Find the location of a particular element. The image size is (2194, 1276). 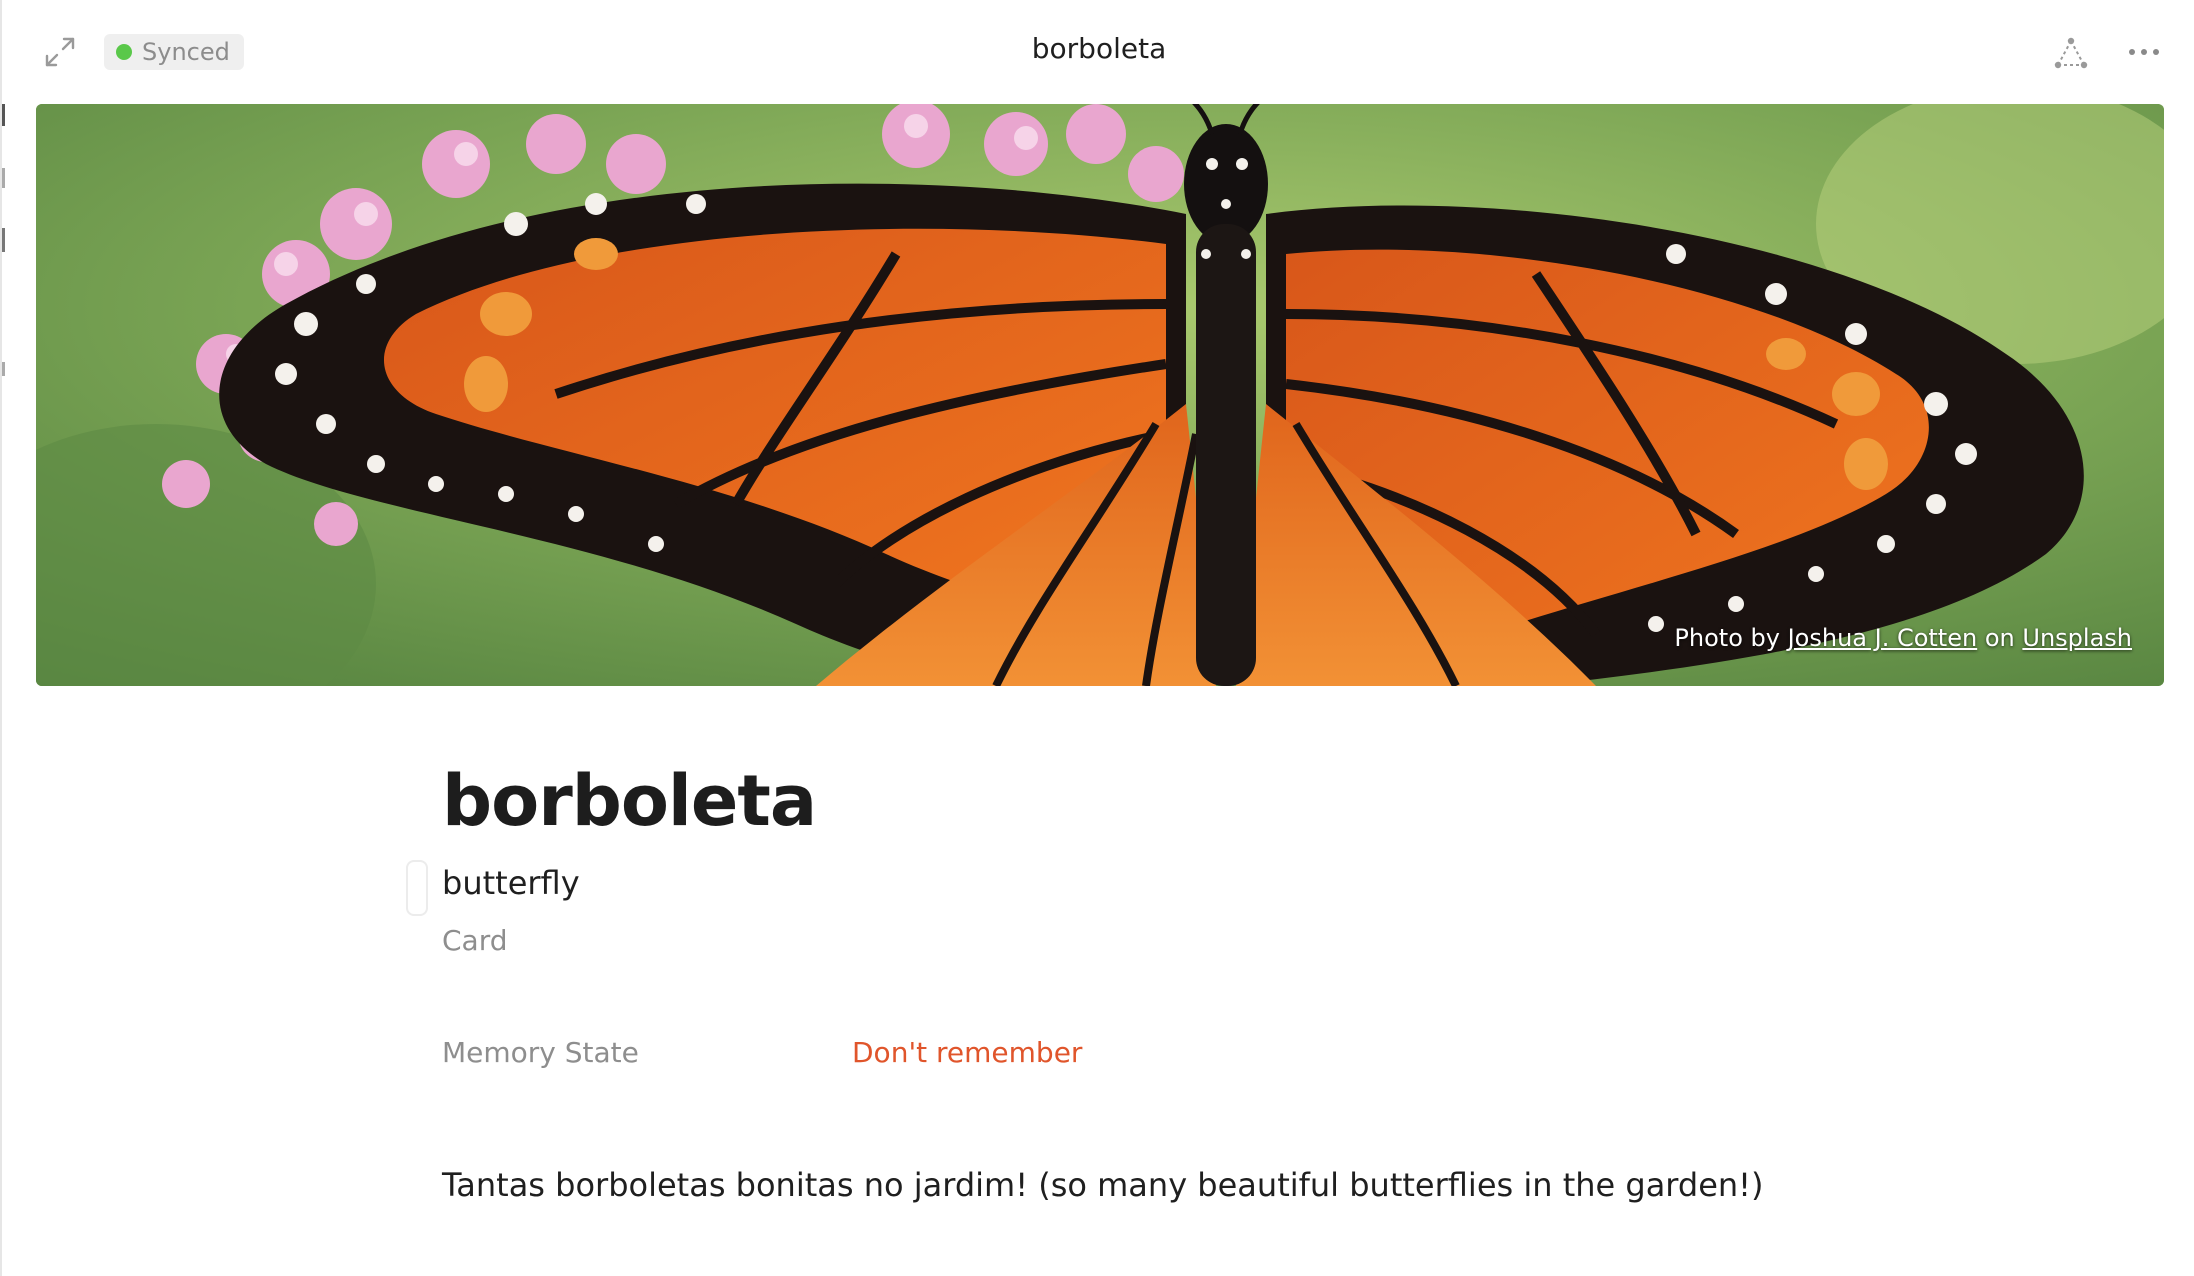

page-title: borboleta is located at coordinates (629, 801).